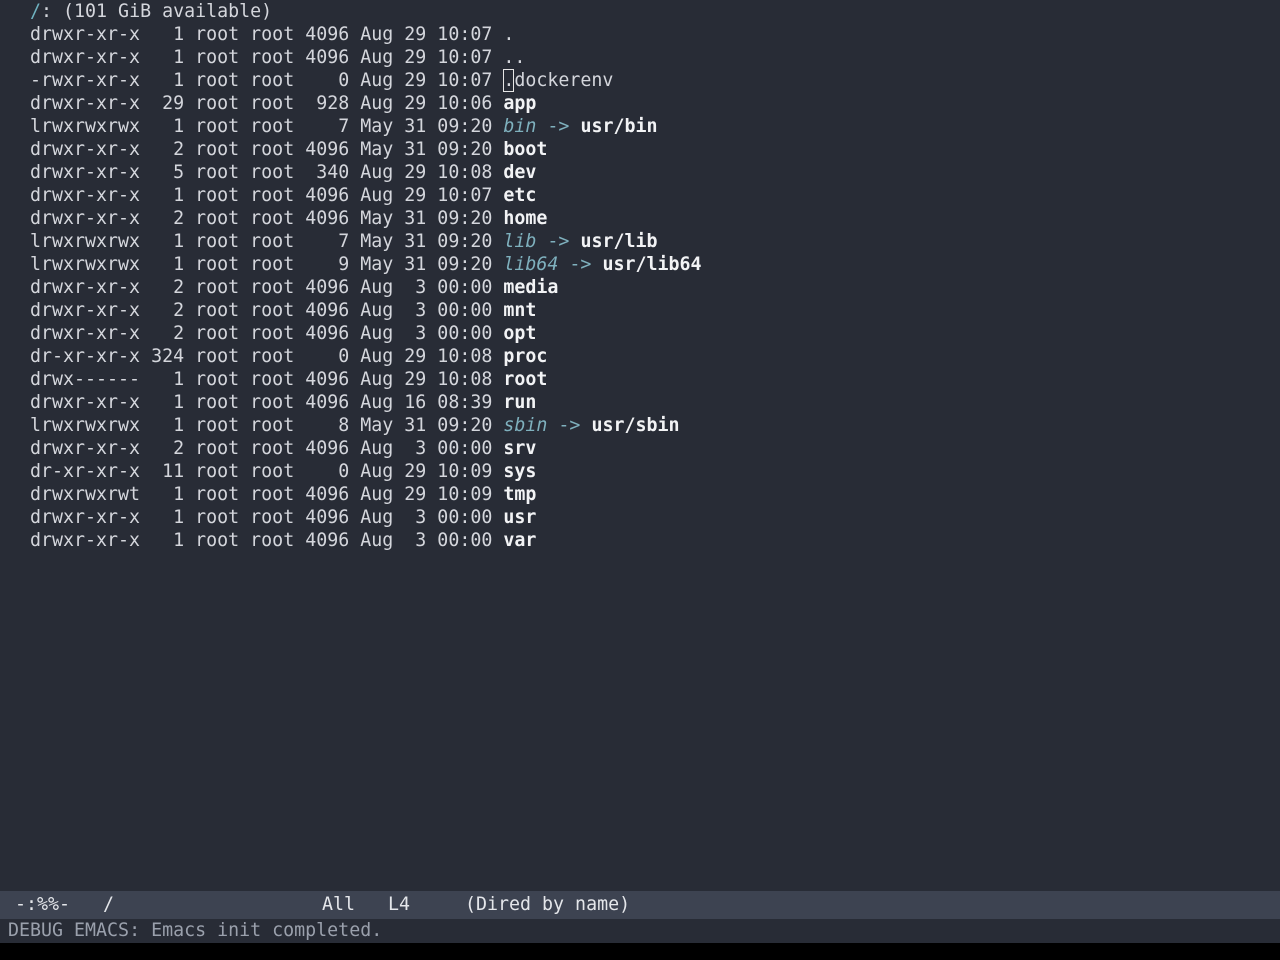  What do you see at coordinates (519, 540) in the screenshot?
I see `file-name: var` at bounding box center [519, 540].